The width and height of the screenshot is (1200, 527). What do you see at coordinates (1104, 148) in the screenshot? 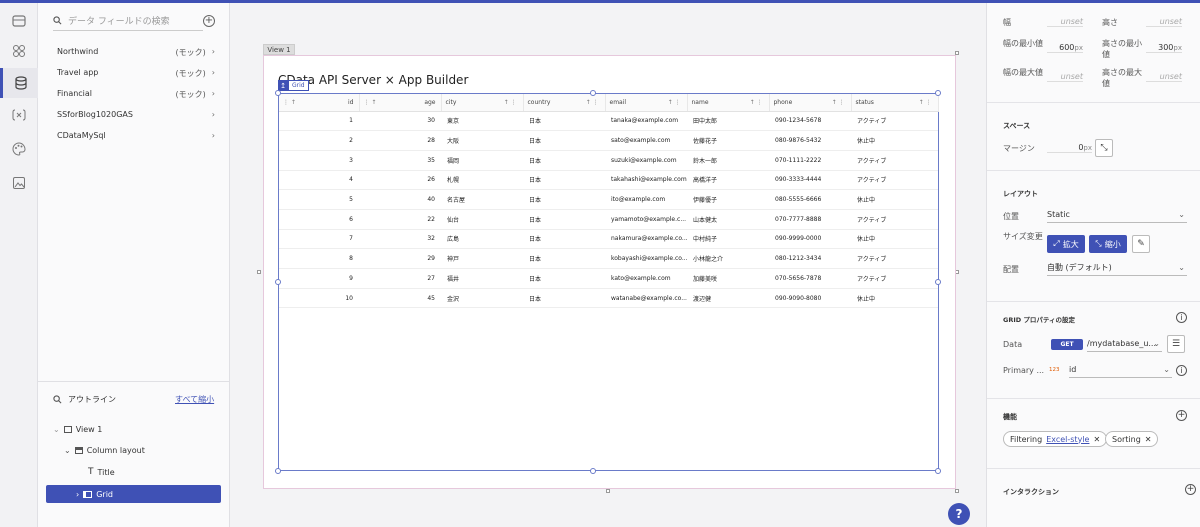
I see `link-margin-icon: ⤡` at bounding box center [1104, 148].